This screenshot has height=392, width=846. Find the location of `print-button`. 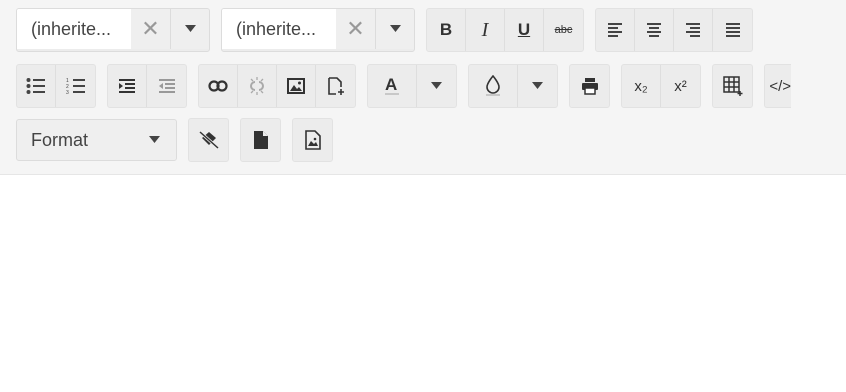

print-button is located at coordinates (589, 86).